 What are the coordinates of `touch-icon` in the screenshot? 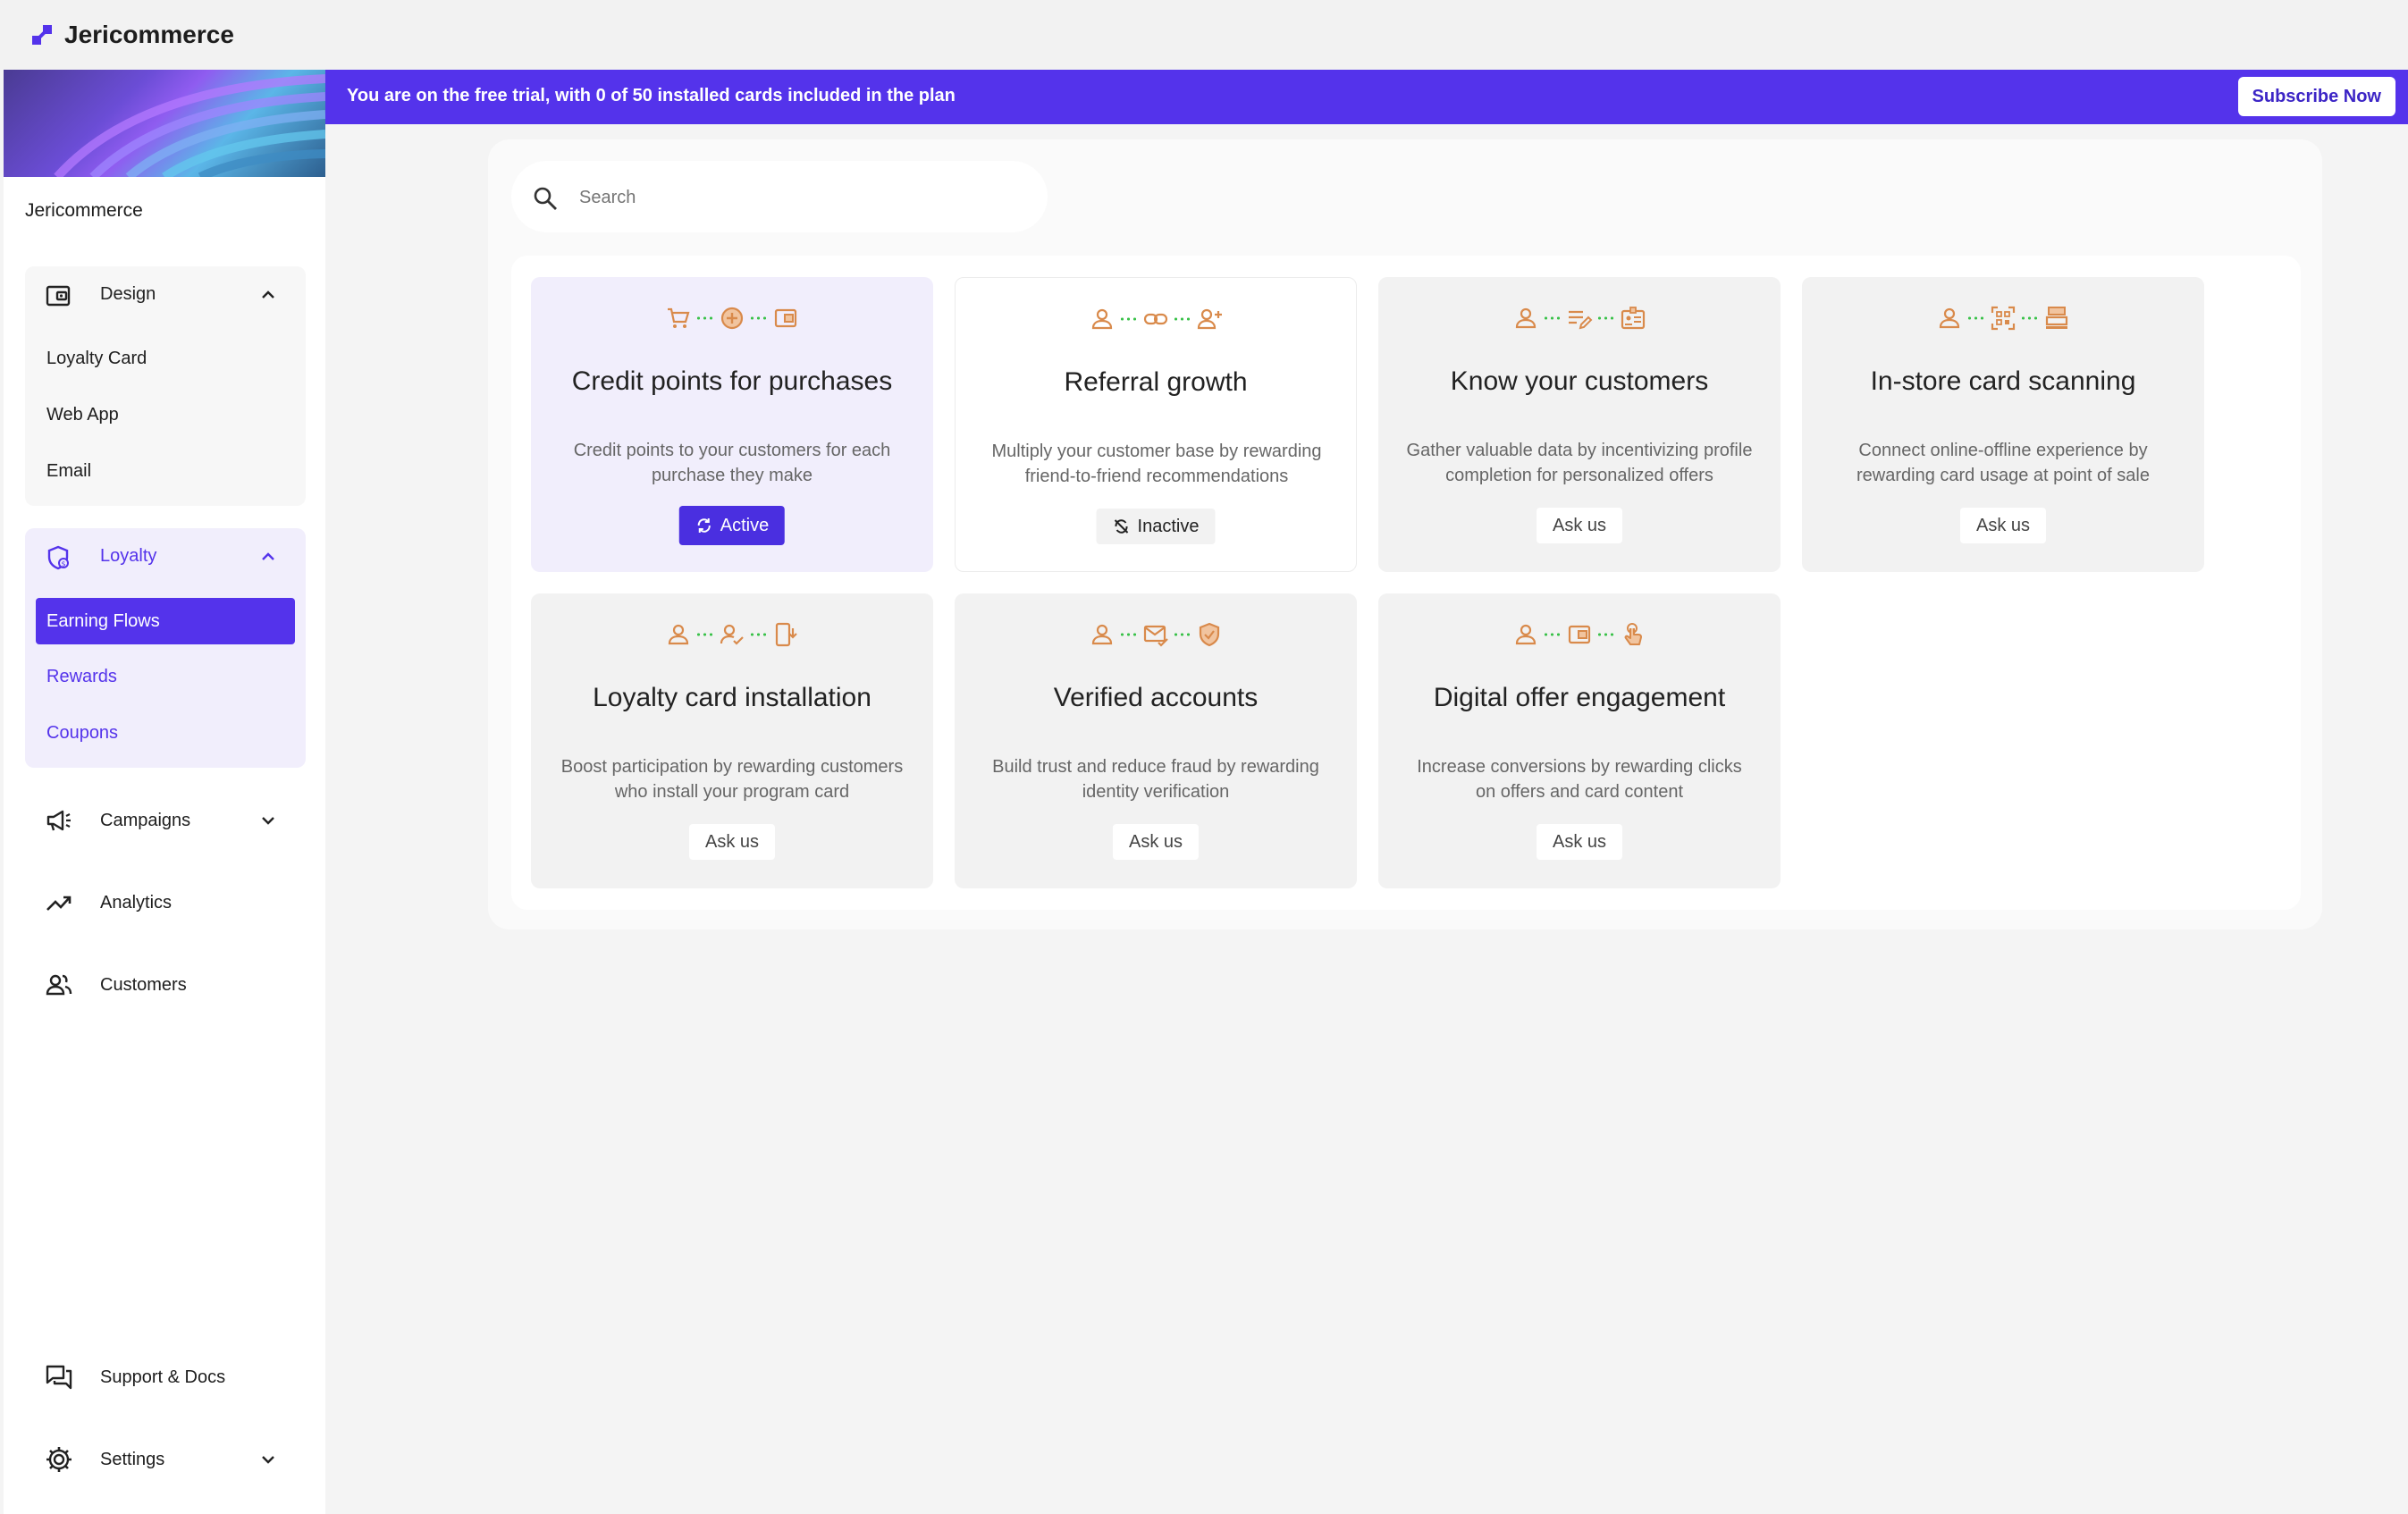 It's located at (1633, 634).